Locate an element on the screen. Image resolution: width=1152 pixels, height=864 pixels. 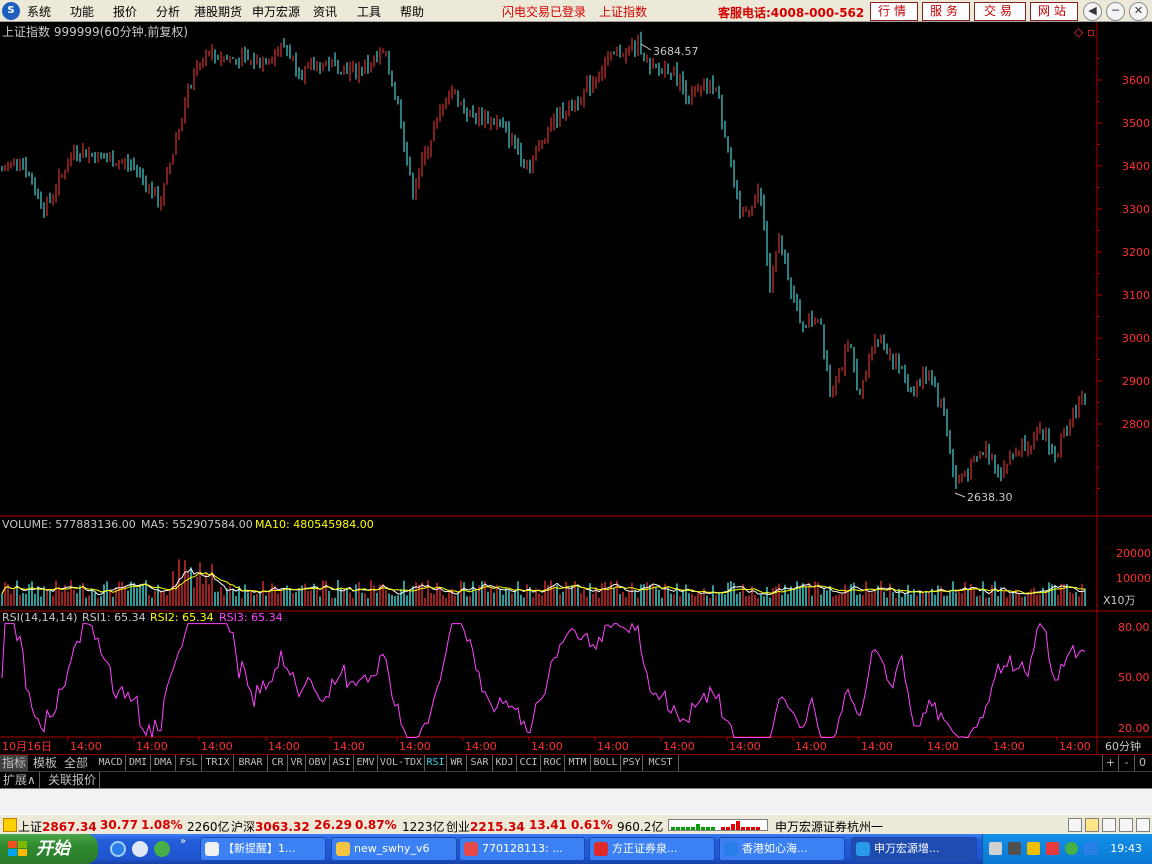
expand-button: 扩展∧ is located at coordinates (20, 780).